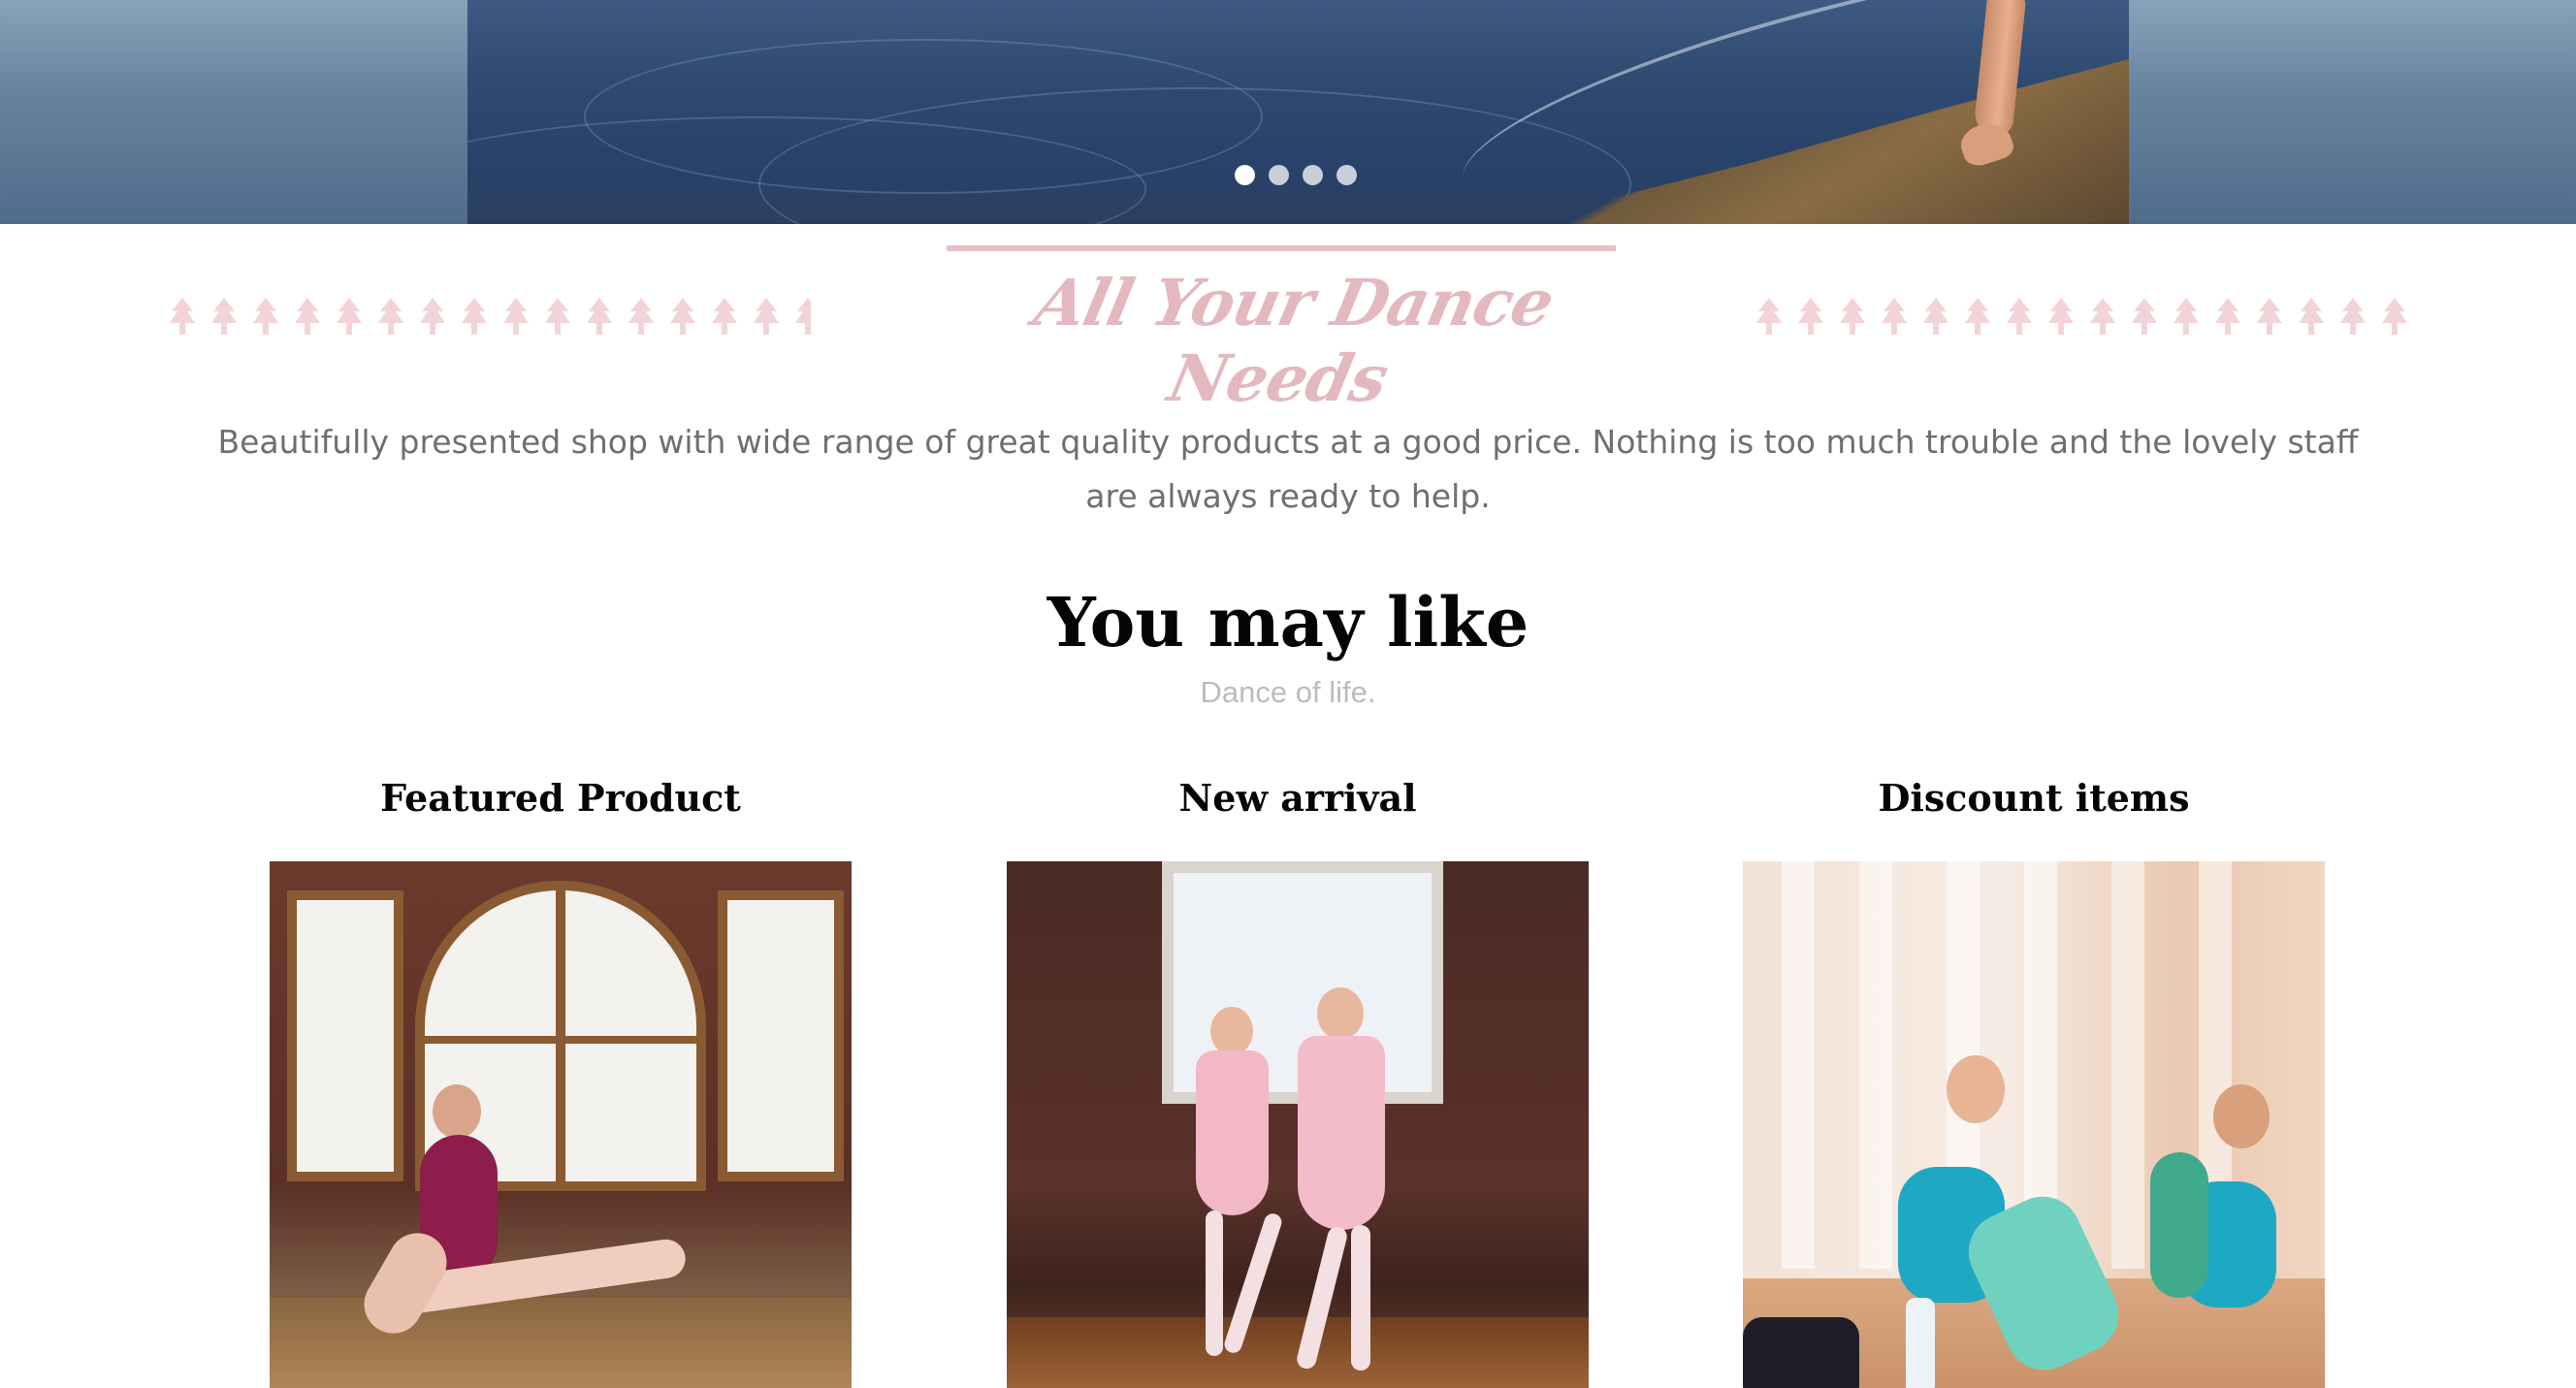 Image resolution: width=2576 pixels, height=1388 pixels. Describe the element at coordinates (2034, 1124) in the screenshot. I see `product-image-discount` at that location.